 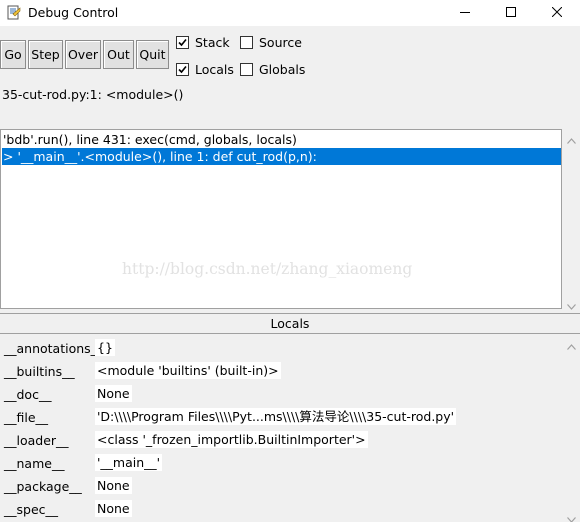 I want to click on minimize-icon, so click(x=465, y=13).